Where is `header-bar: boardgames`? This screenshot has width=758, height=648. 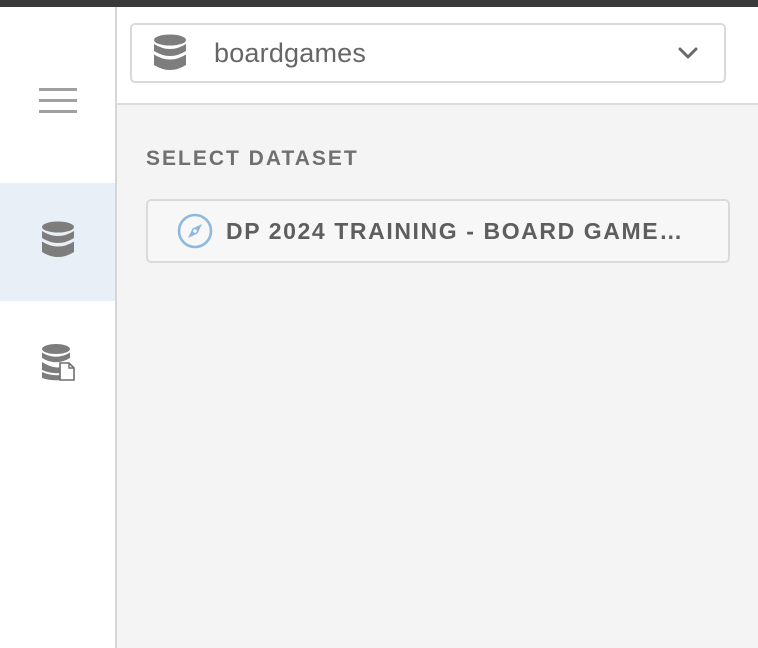 header-bar: boardgames is located at coordinates (437, 56).